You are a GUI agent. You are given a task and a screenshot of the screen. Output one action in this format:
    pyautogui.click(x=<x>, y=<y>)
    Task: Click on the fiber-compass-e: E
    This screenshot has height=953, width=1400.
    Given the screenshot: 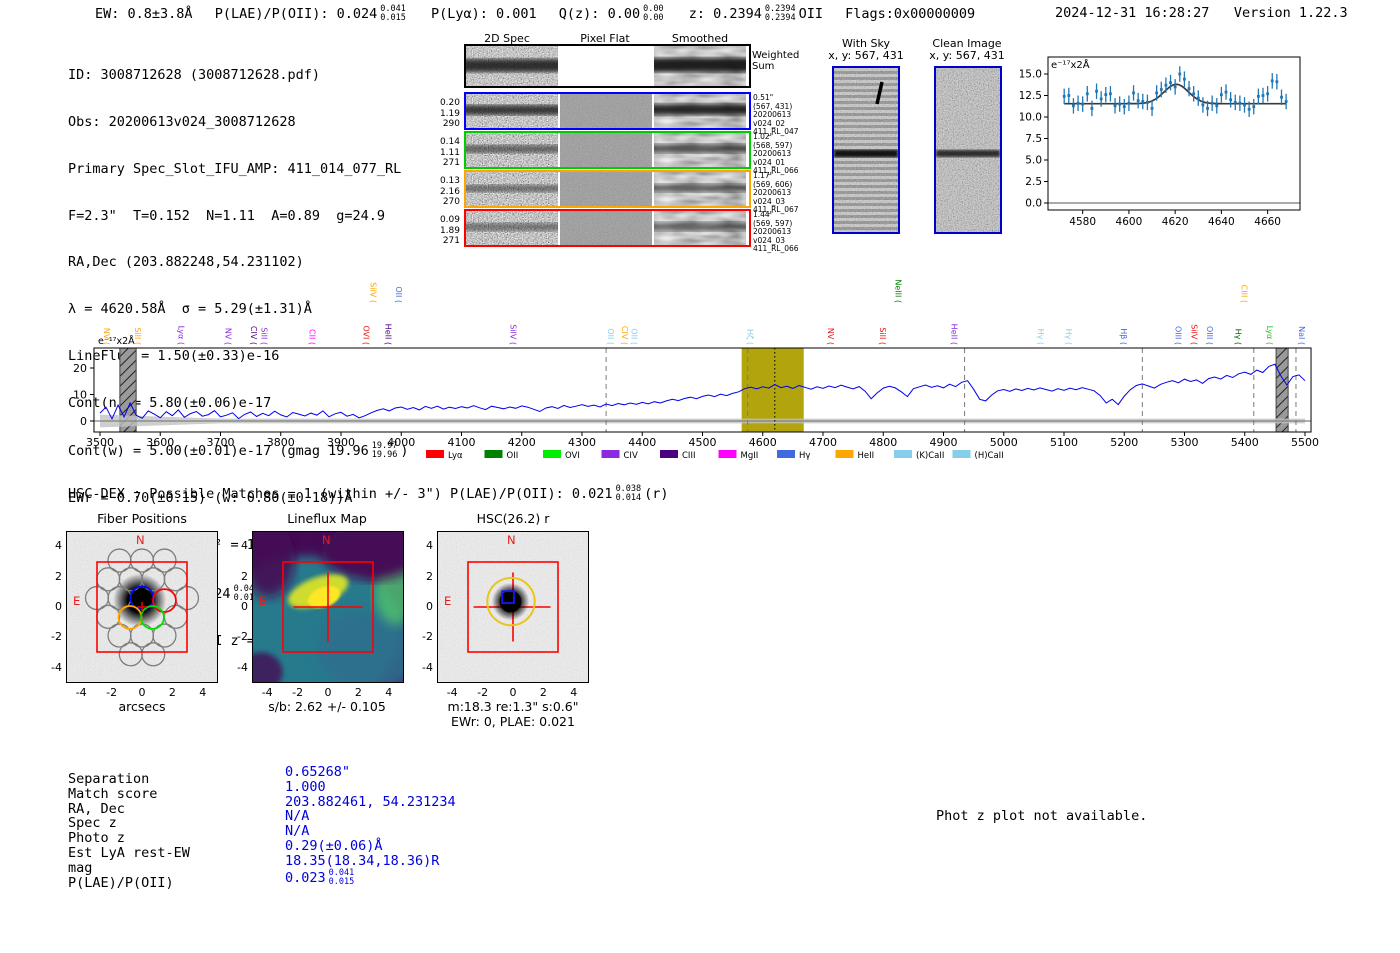 What is the action you would take?
    pyautogui.click(x=77, y=601)
    